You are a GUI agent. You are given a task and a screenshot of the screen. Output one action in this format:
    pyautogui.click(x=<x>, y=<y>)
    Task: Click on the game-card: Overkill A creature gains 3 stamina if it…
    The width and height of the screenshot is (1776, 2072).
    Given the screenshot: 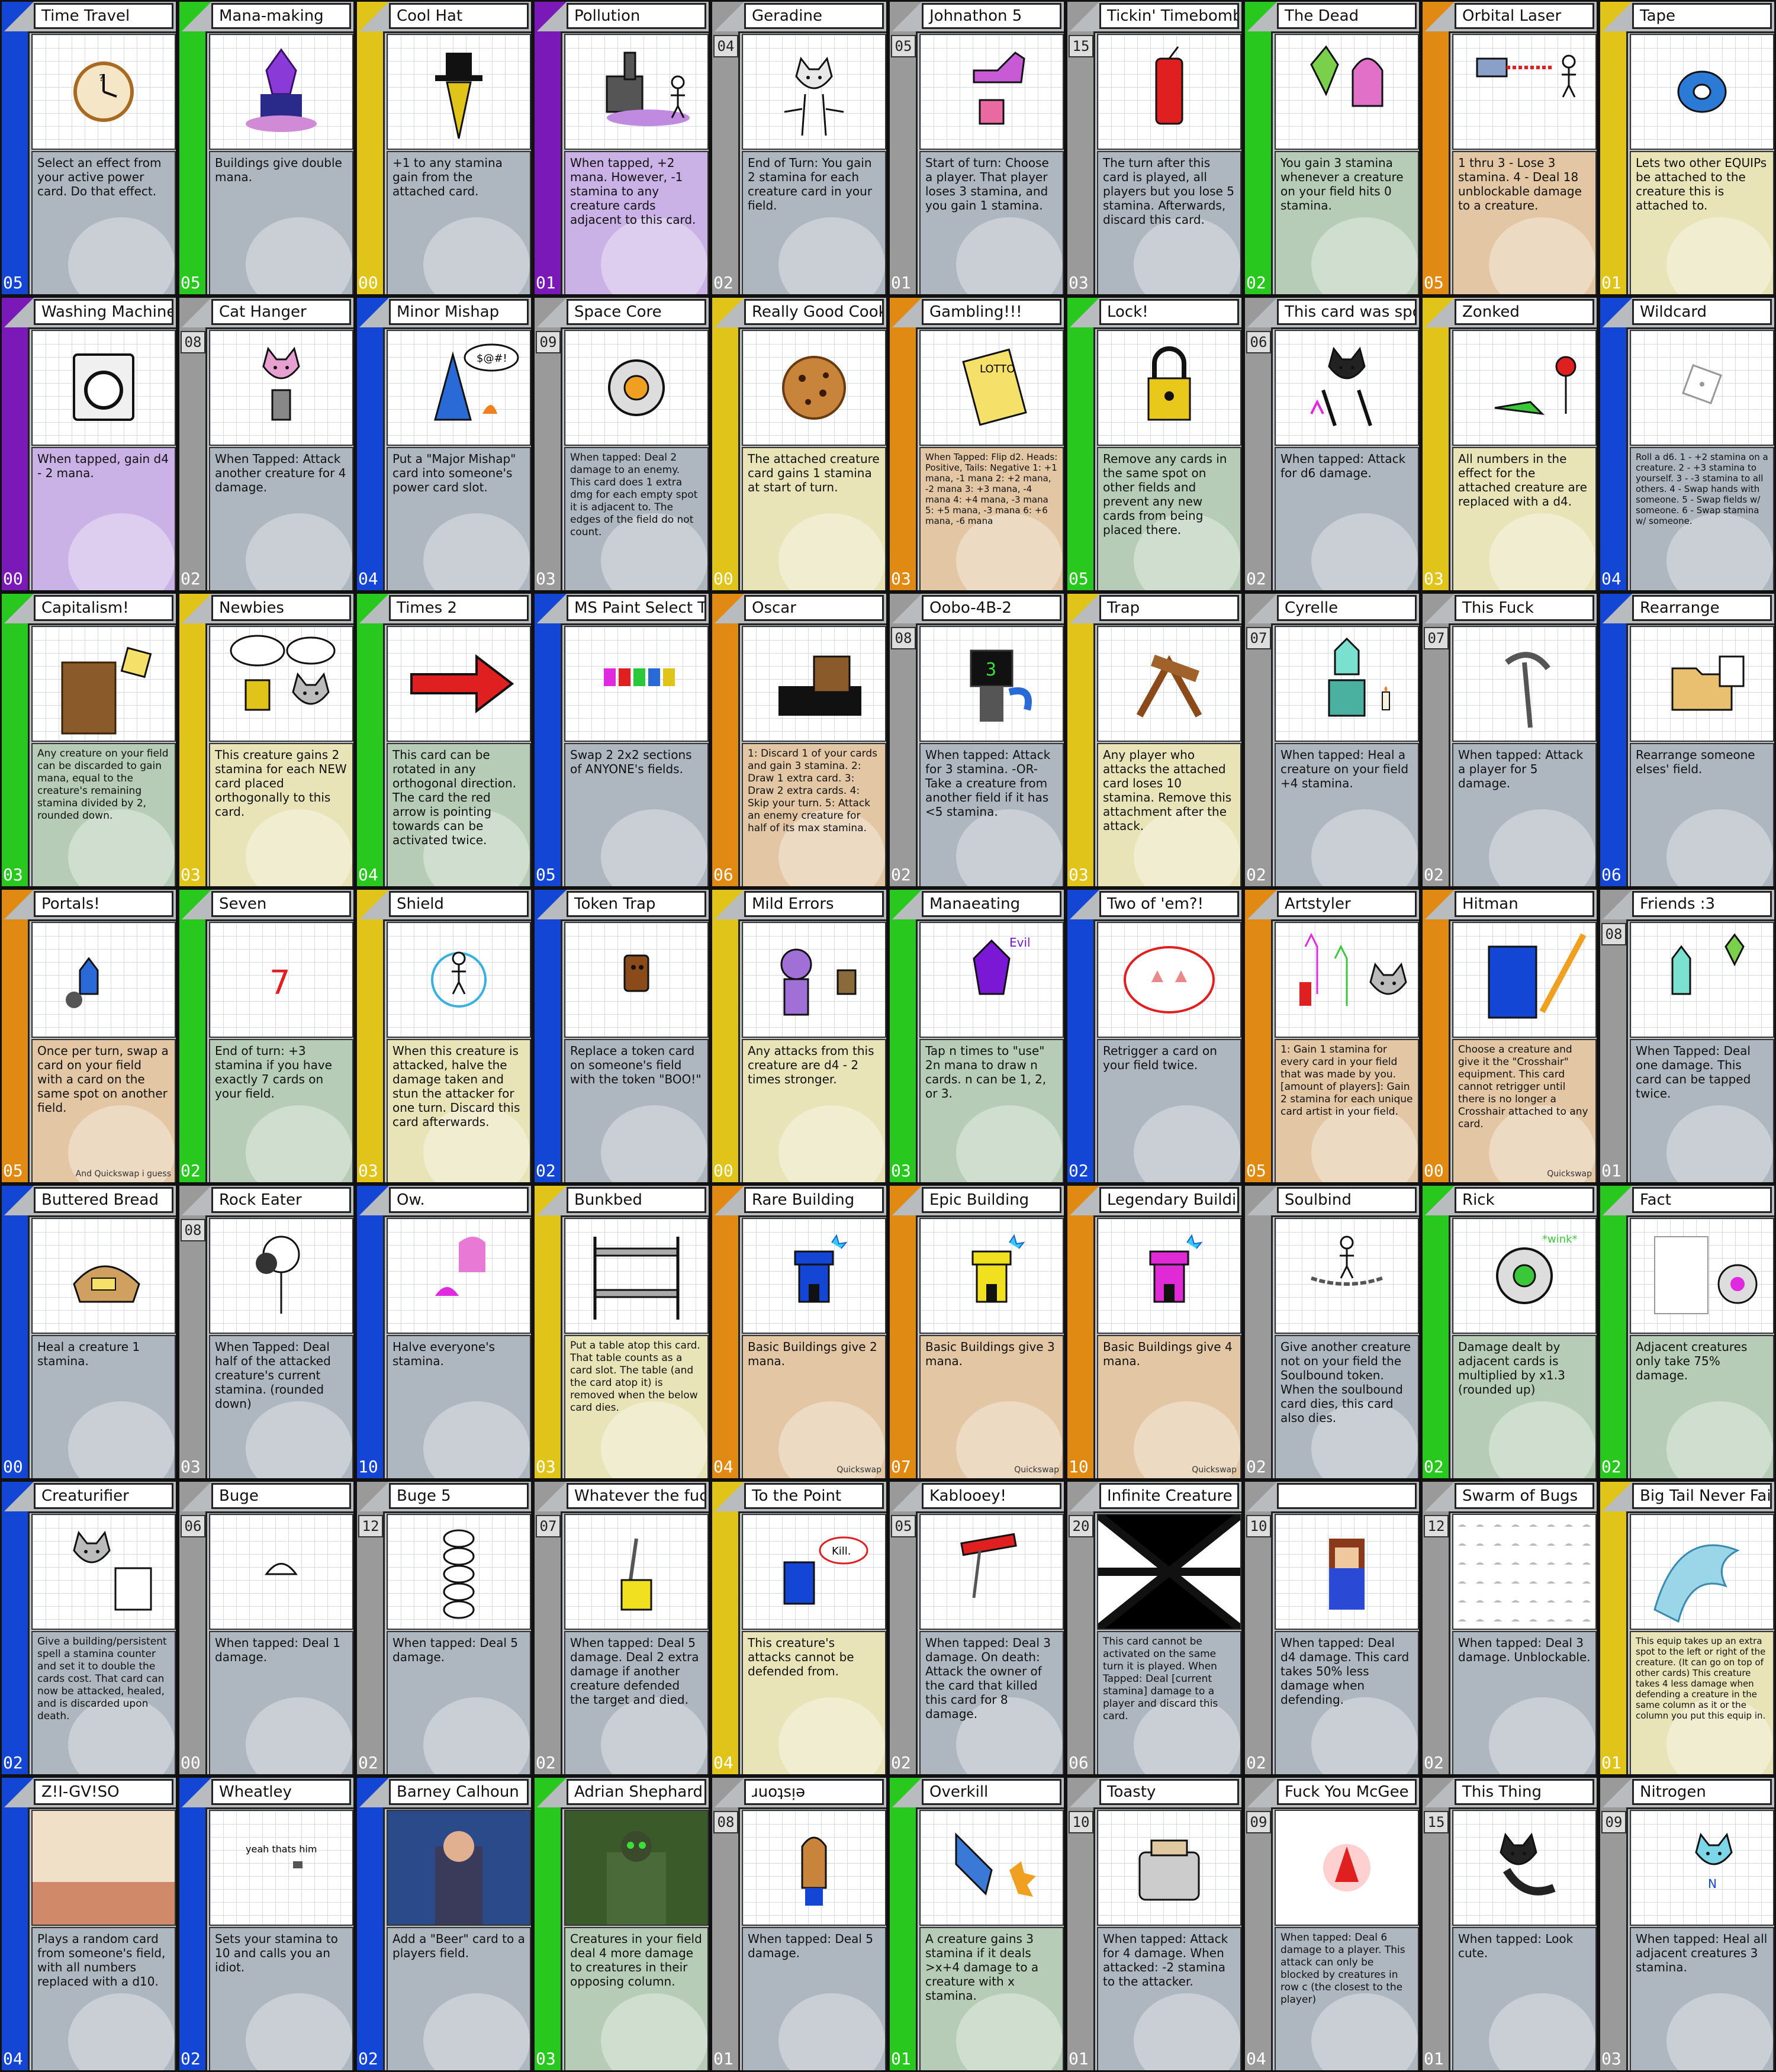 What is the action you would take?
    pyautogui.click(x=977, y=1924)
    